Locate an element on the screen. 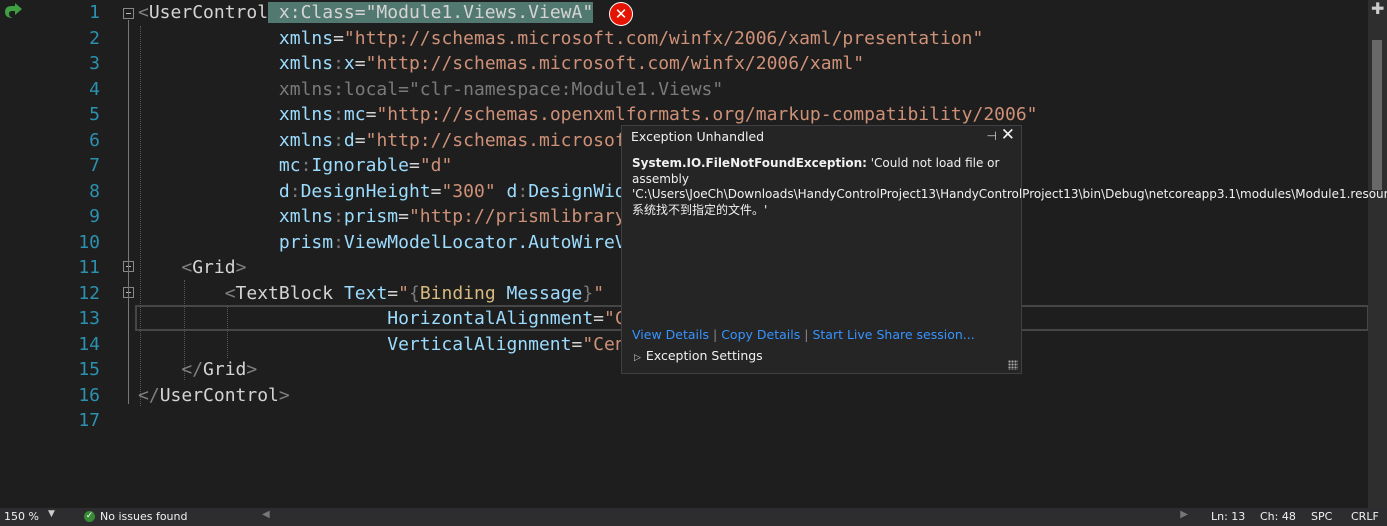 The width and height of the screenshot is (1387, 526). line-number: 3 is located at coordinates (94, 63).